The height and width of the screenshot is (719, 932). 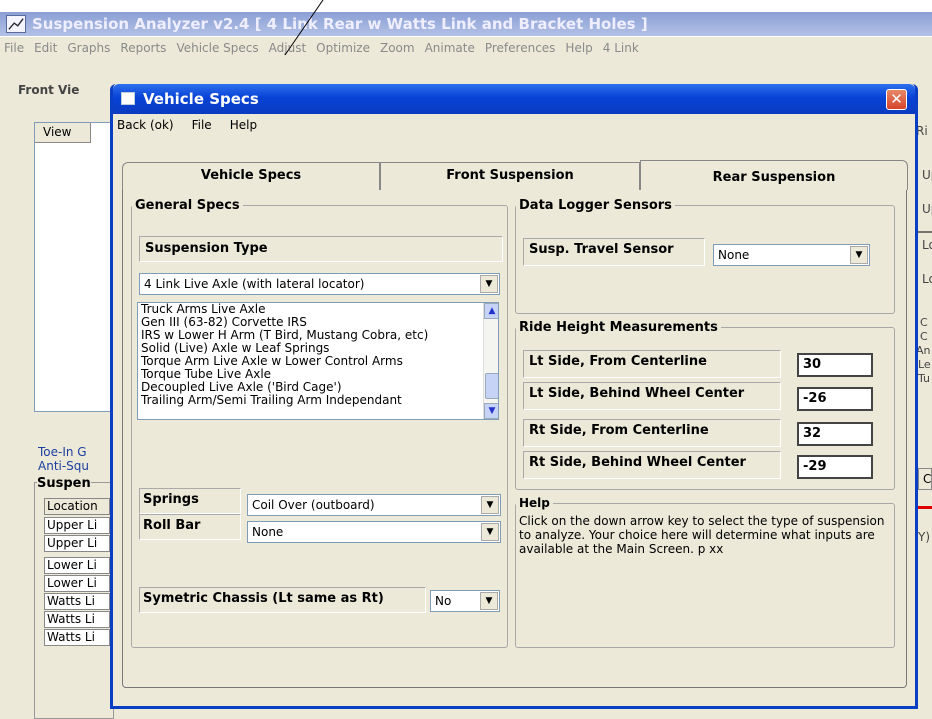 I want to click on menu-animate: Animate, so click(x=450, y=48).